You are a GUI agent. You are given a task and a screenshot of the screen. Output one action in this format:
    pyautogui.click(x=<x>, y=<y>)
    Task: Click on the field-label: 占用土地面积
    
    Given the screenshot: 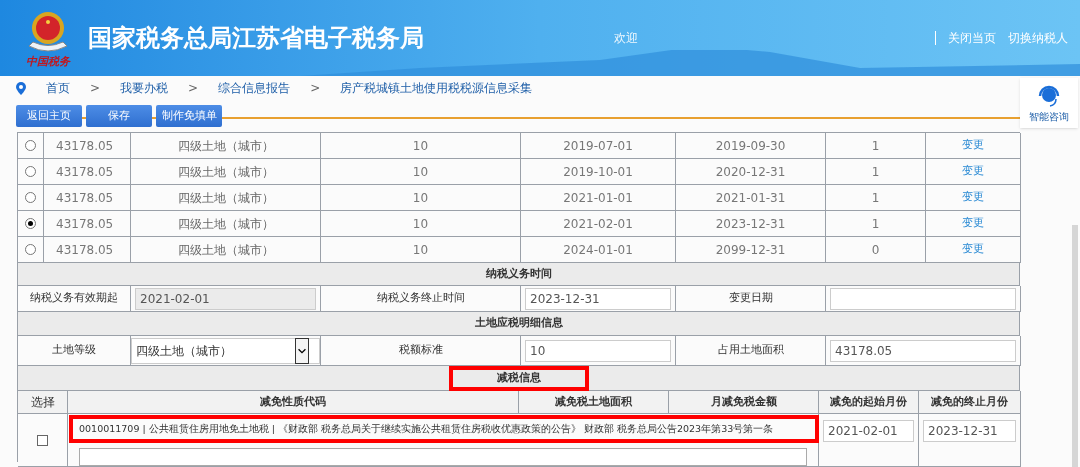 What is the action you would take?
    pyautogui.click(x=750, y=350)
    